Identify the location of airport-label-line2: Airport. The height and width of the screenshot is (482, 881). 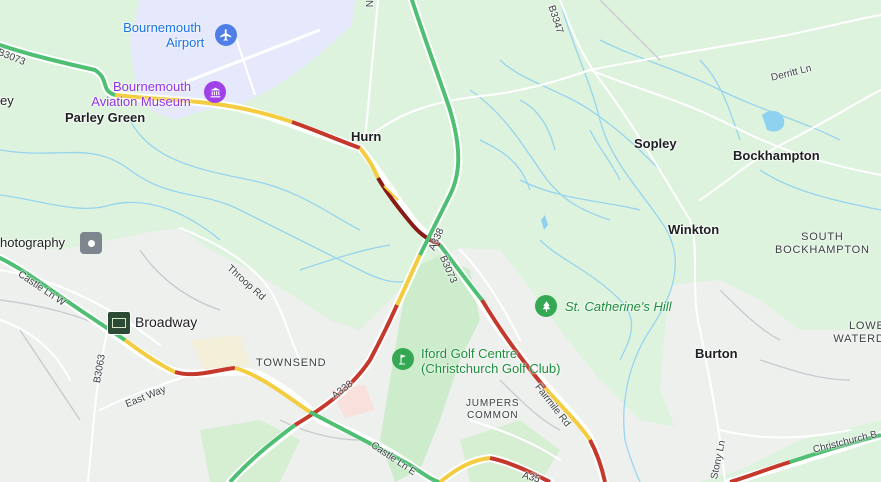
(185, 42).